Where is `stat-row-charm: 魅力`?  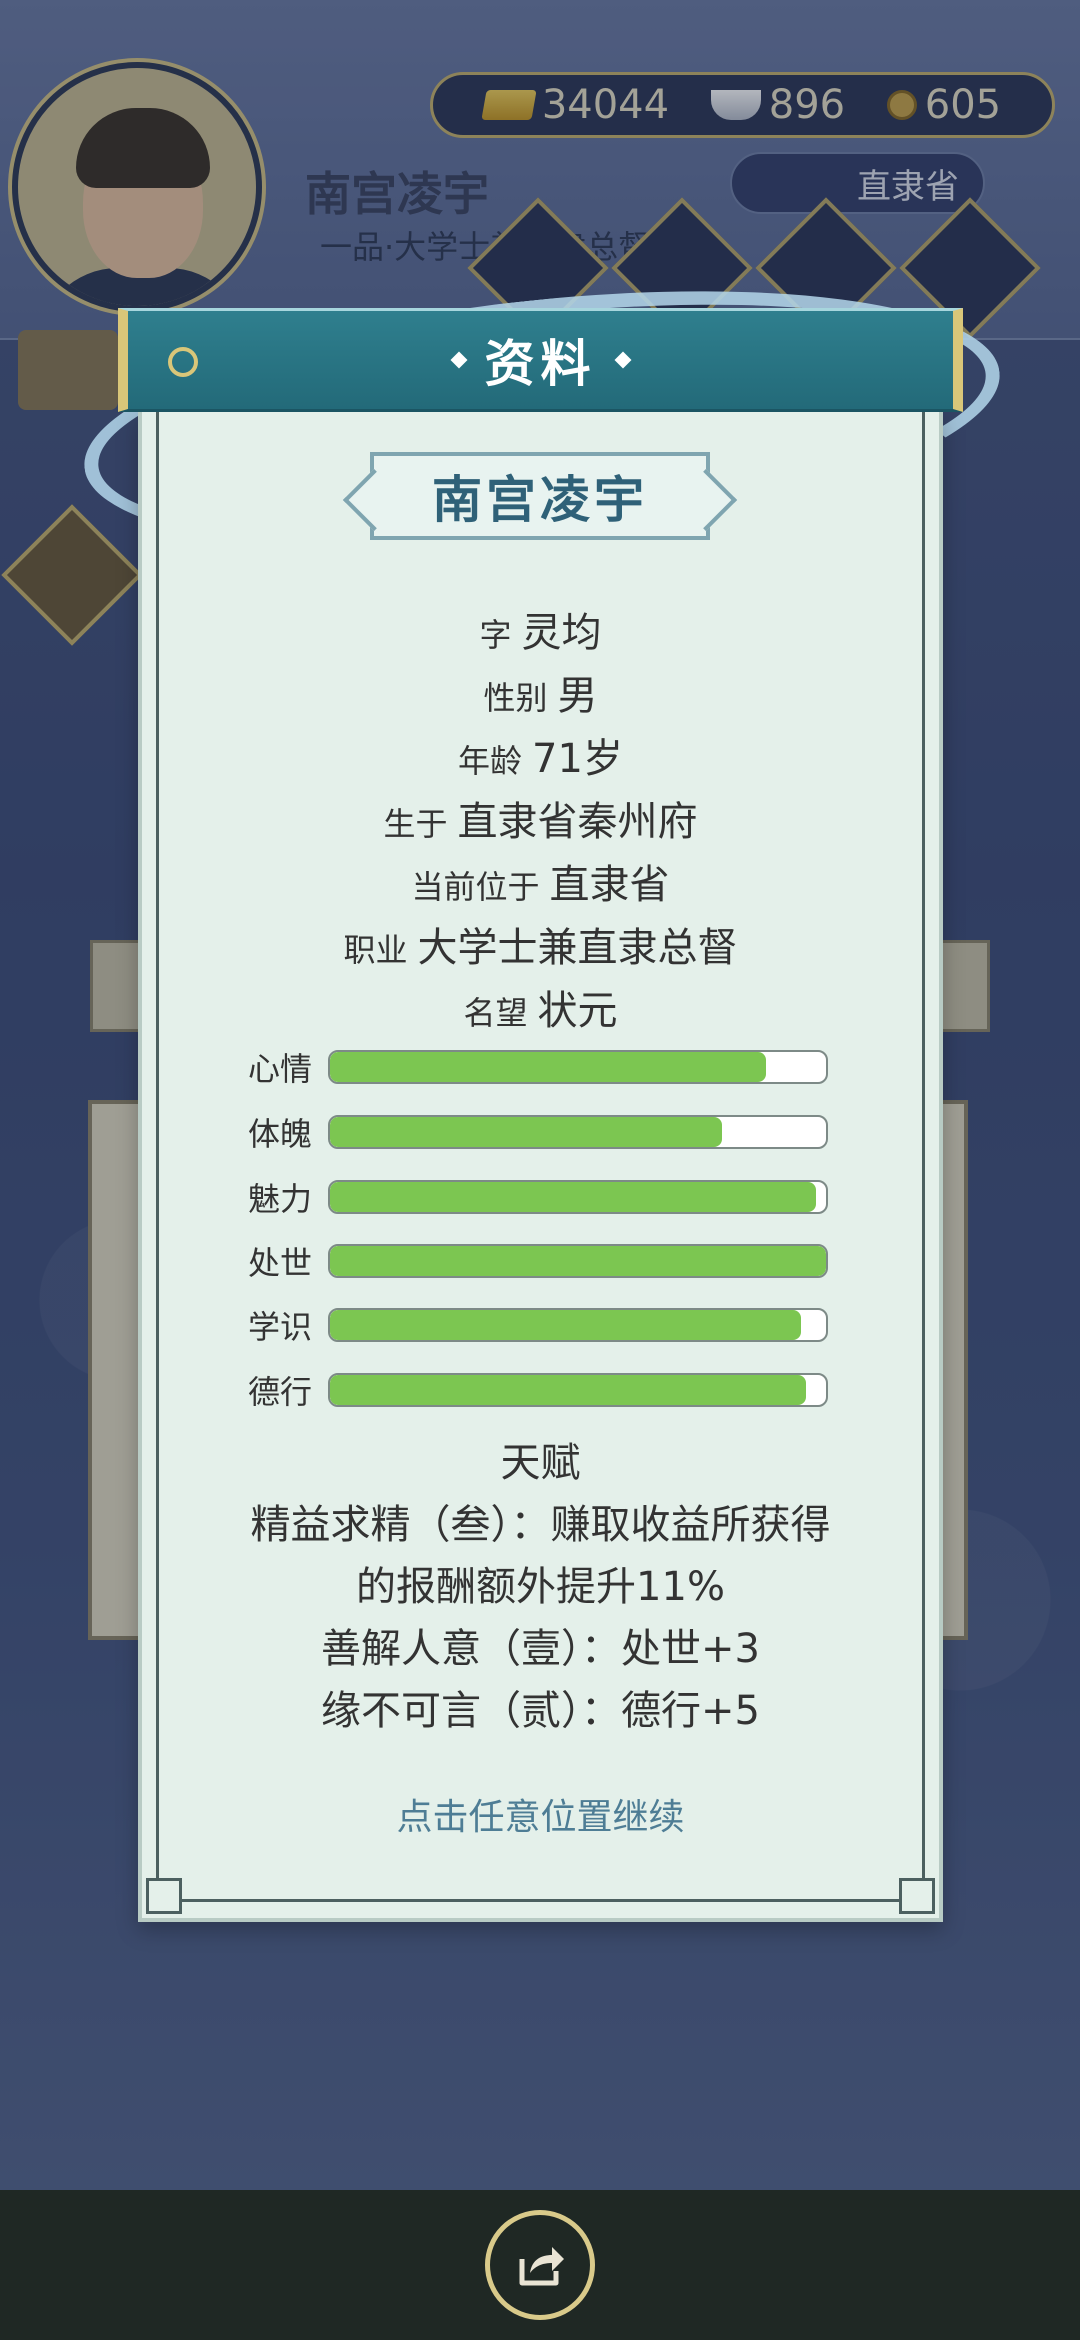 stat-row-charm: 魅力 is located at coordinates (538, 1198).